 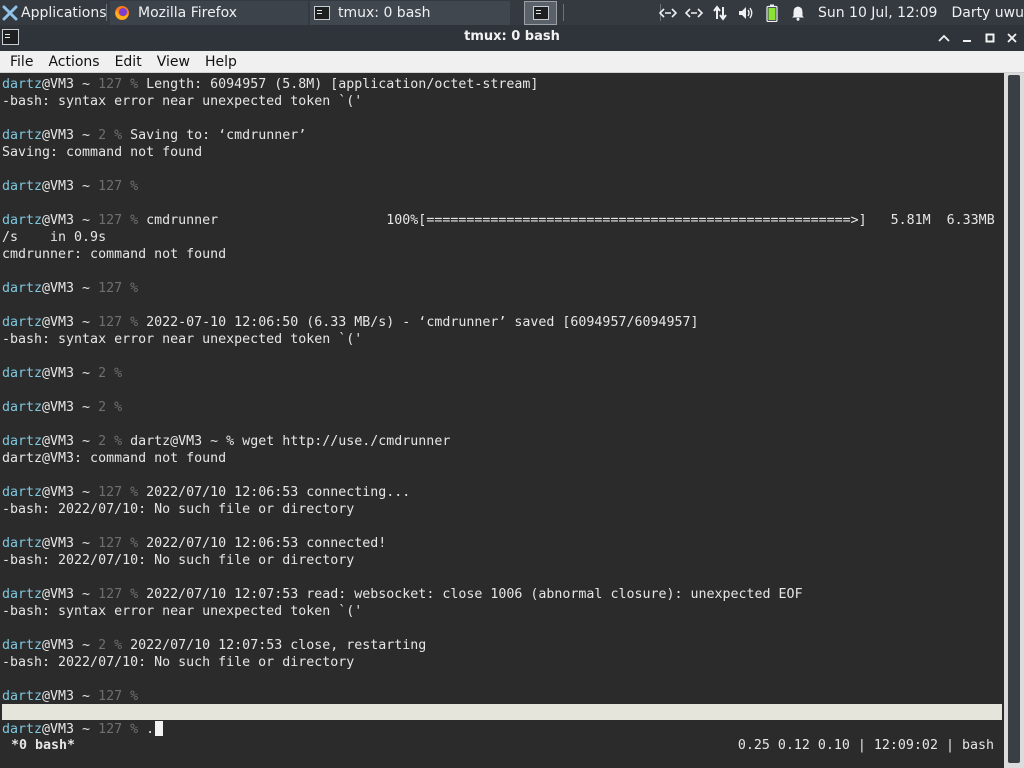 I want to click on user-menu: Darty uwu, so click(x=987, y=13).